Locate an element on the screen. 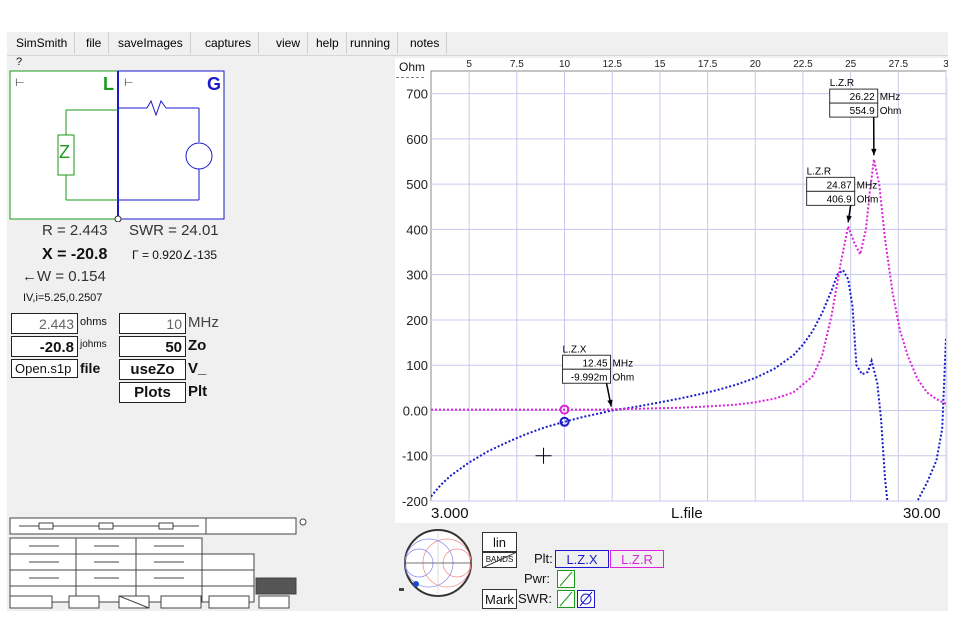 The height and width of the screenshot is (619, 957). help-mark: ? is located at coordinates (19, 62).